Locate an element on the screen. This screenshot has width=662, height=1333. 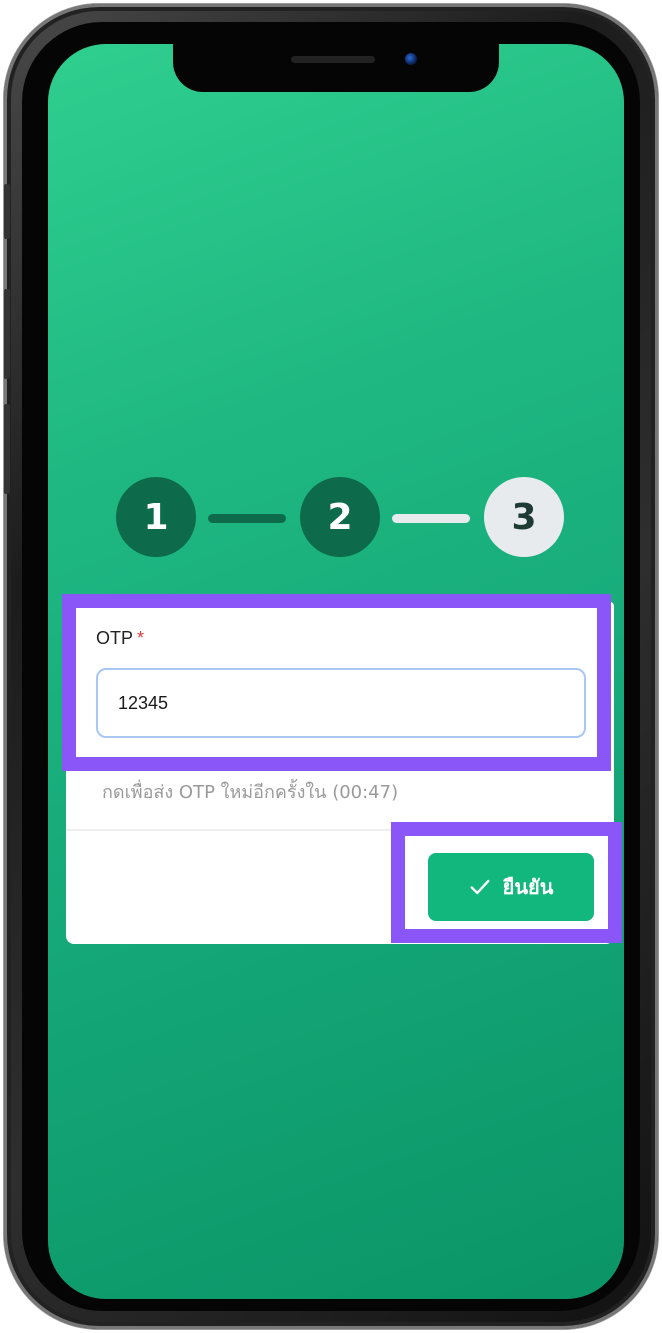
volume-up-button is located at coordinates (7, 334).